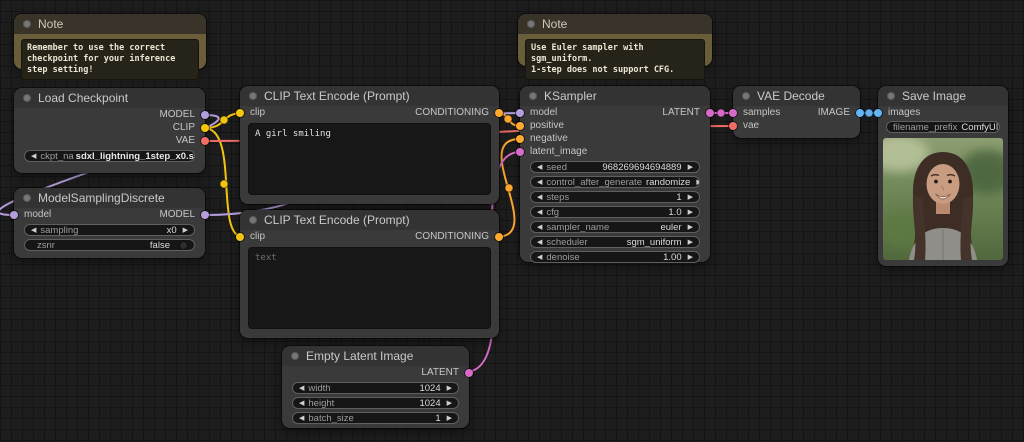 Image resolution: width=1024 pixels, height=442 pixels. What do you see at coordinates (109, 198) in the screenshot?
I see `node-header: ModelSamplingDiscrete` at bounding box center [109, 198].